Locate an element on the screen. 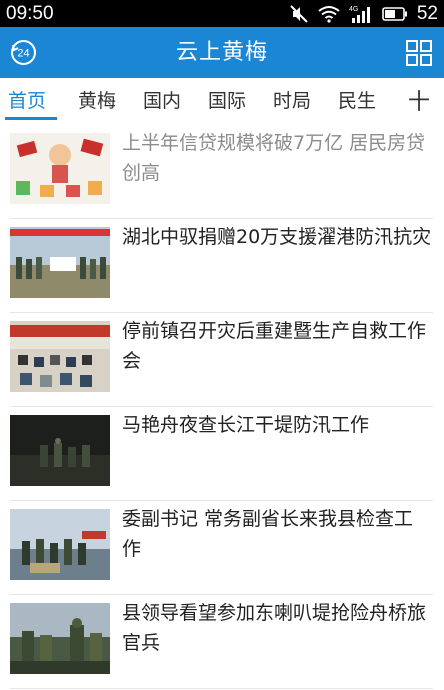 The image size is (444, 690). app-header: 24 云上黄梅 is located at coordinates (222, 52).